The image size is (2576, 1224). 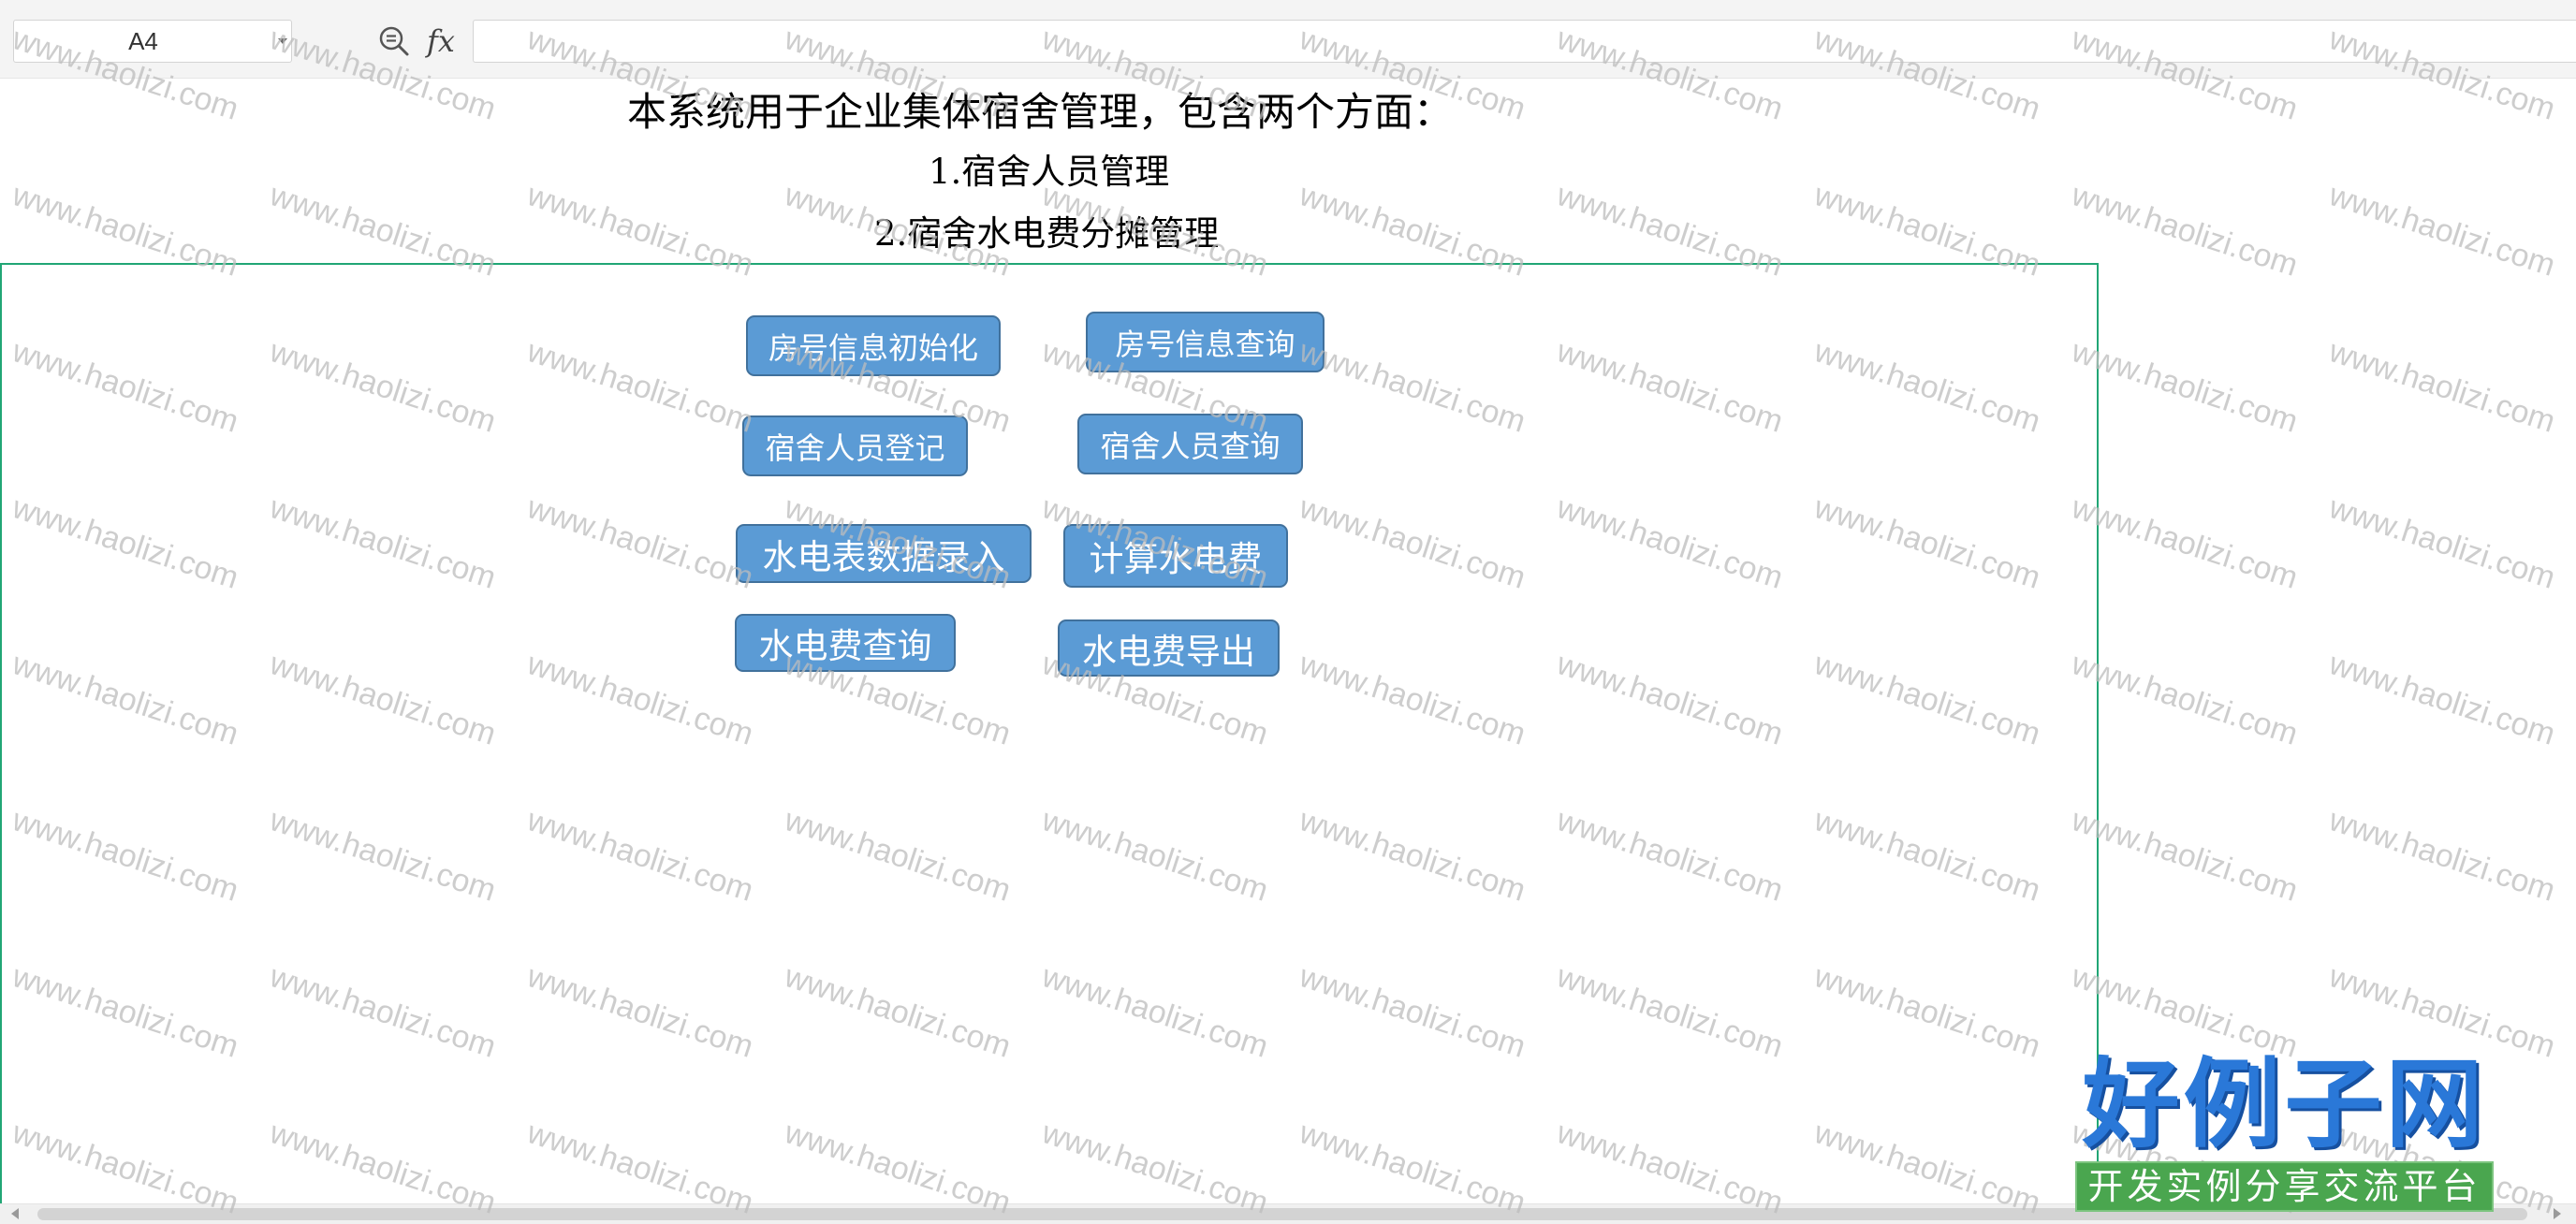 What do you see at coordinates (1040, 112) in the screenshot?
I see `intro-heading: 本系统用于企业集体宿舍管理，包含两个方面：` at bounding box center [1040, 112].